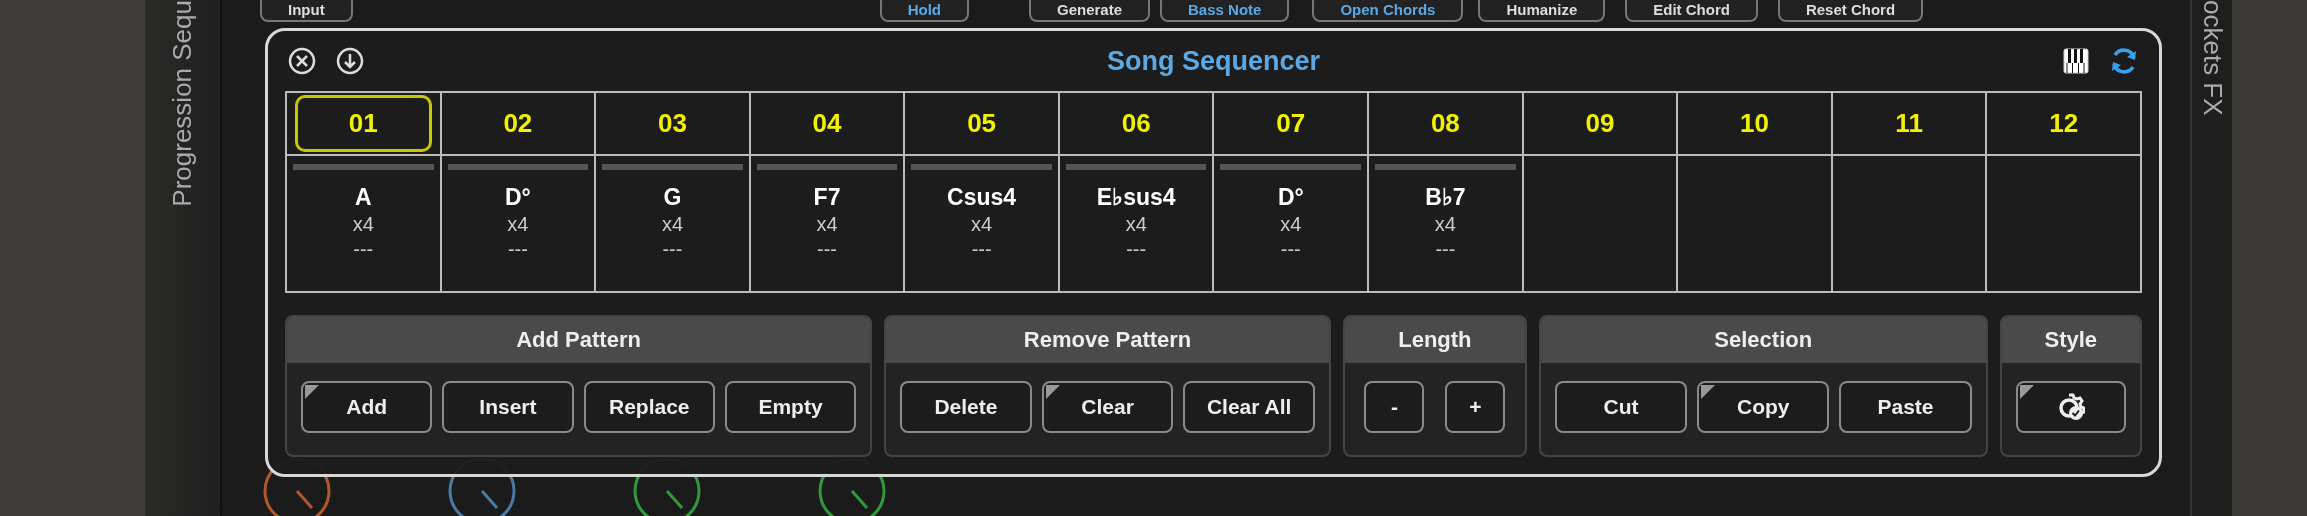 The image size is (2307, 516). I want to click on window-title: Song Sequencer, so click(1213, 61).